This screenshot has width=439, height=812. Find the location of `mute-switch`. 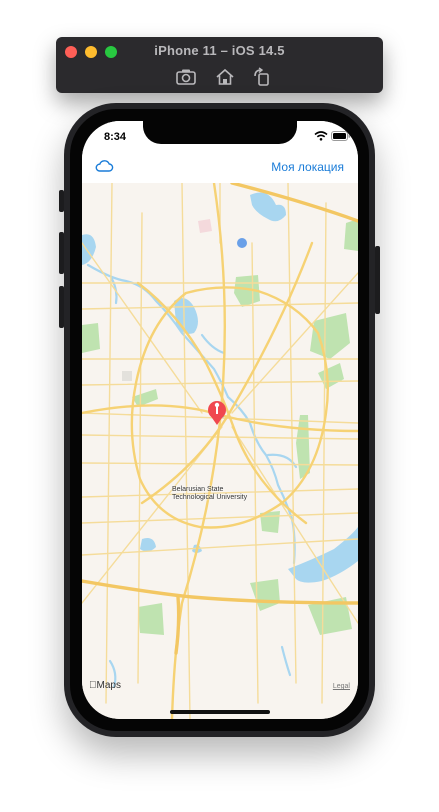

mute-switch is located at coordinates (61, 201).